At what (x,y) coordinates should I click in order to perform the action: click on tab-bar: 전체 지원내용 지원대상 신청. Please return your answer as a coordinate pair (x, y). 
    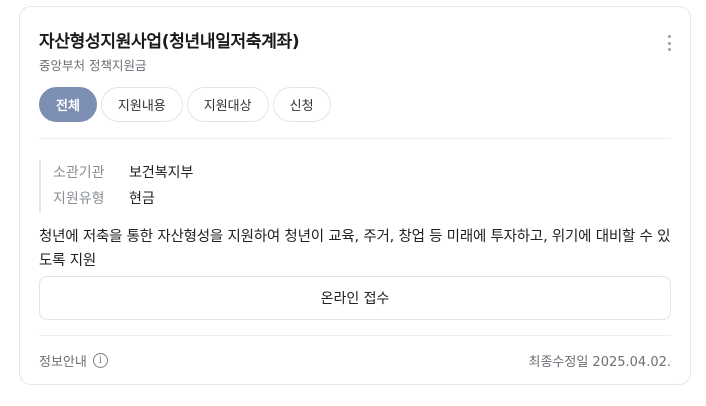
    Looking at the image, I should click on (185, 104).